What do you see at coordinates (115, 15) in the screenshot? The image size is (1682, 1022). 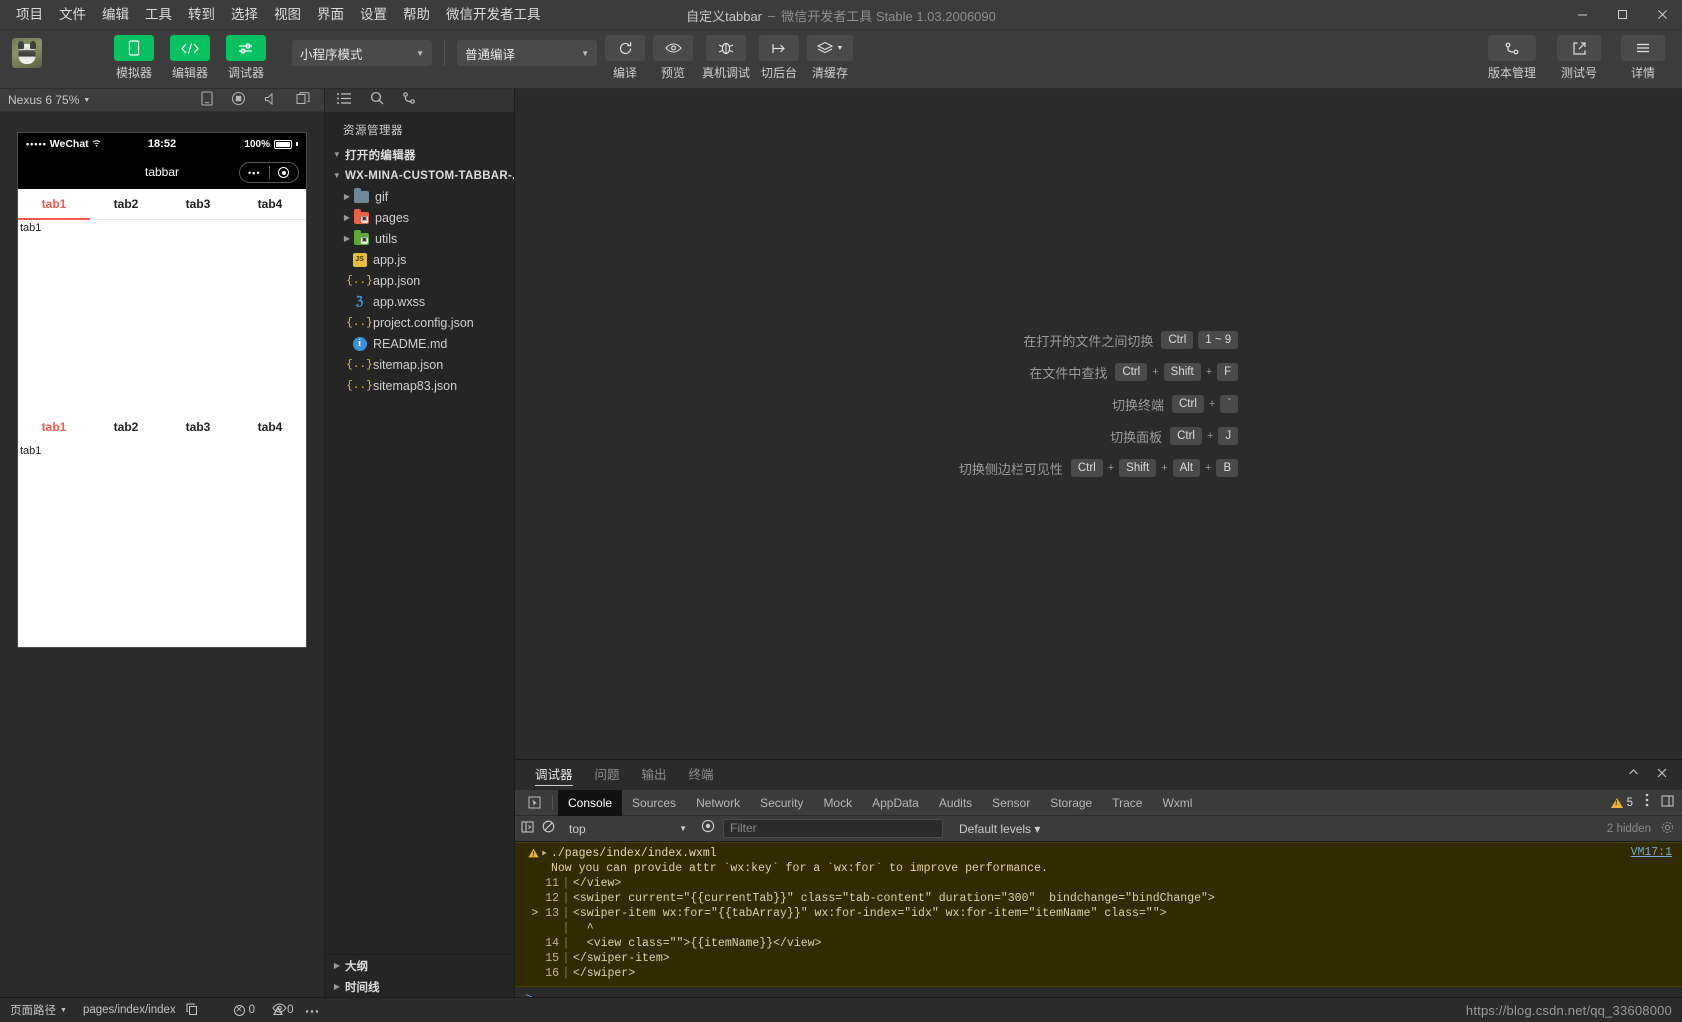 I see `menu-item-edit: 编辑` at bounding box center [115, 15].